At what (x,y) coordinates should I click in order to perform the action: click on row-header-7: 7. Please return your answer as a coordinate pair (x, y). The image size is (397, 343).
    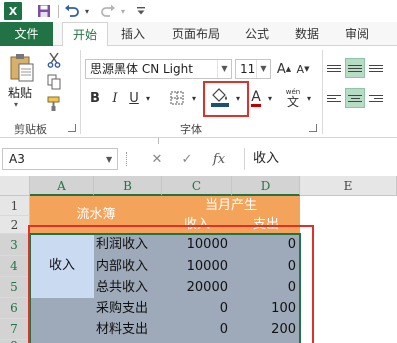
    Looking at the image, I should click on (15, 329).